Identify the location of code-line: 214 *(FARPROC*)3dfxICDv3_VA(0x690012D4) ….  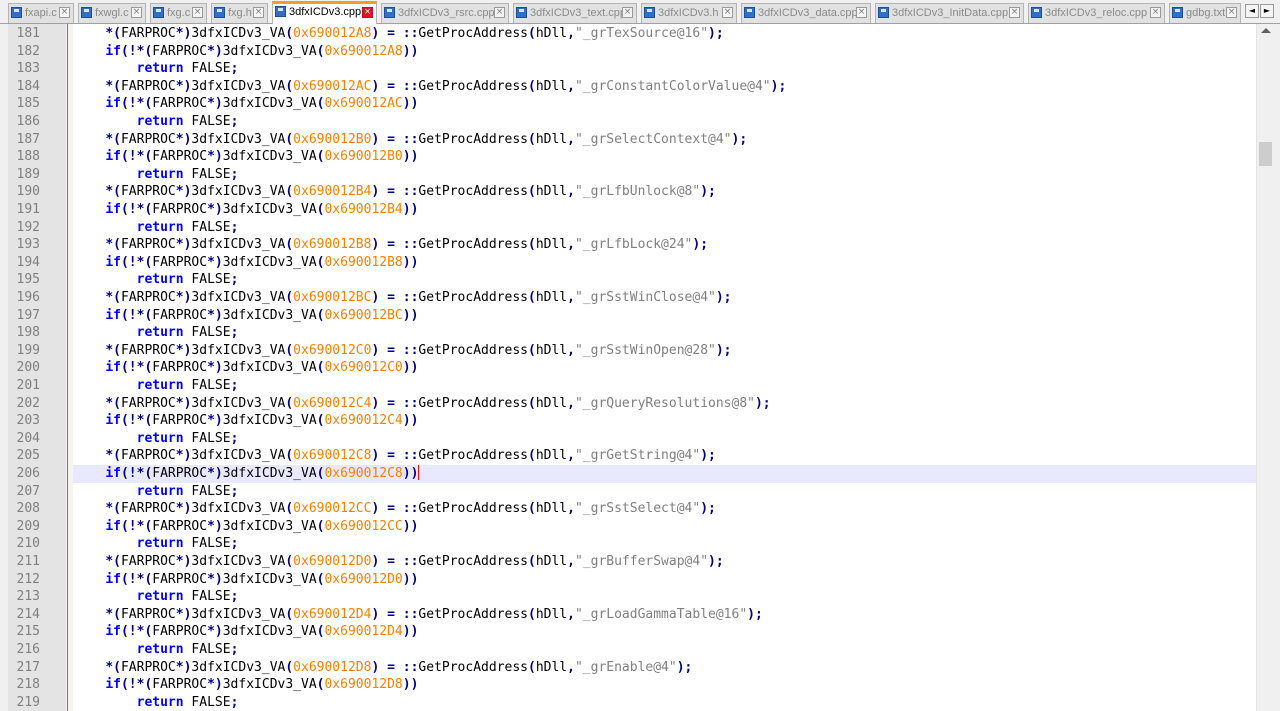
(628, 615).